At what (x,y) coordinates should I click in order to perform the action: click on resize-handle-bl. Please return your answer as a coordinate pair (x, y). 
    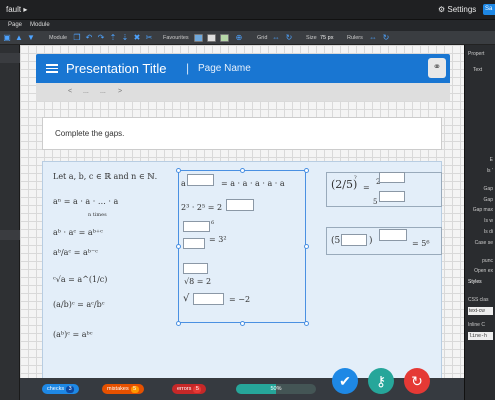
    Looking at the image, I should click on (178, 323).